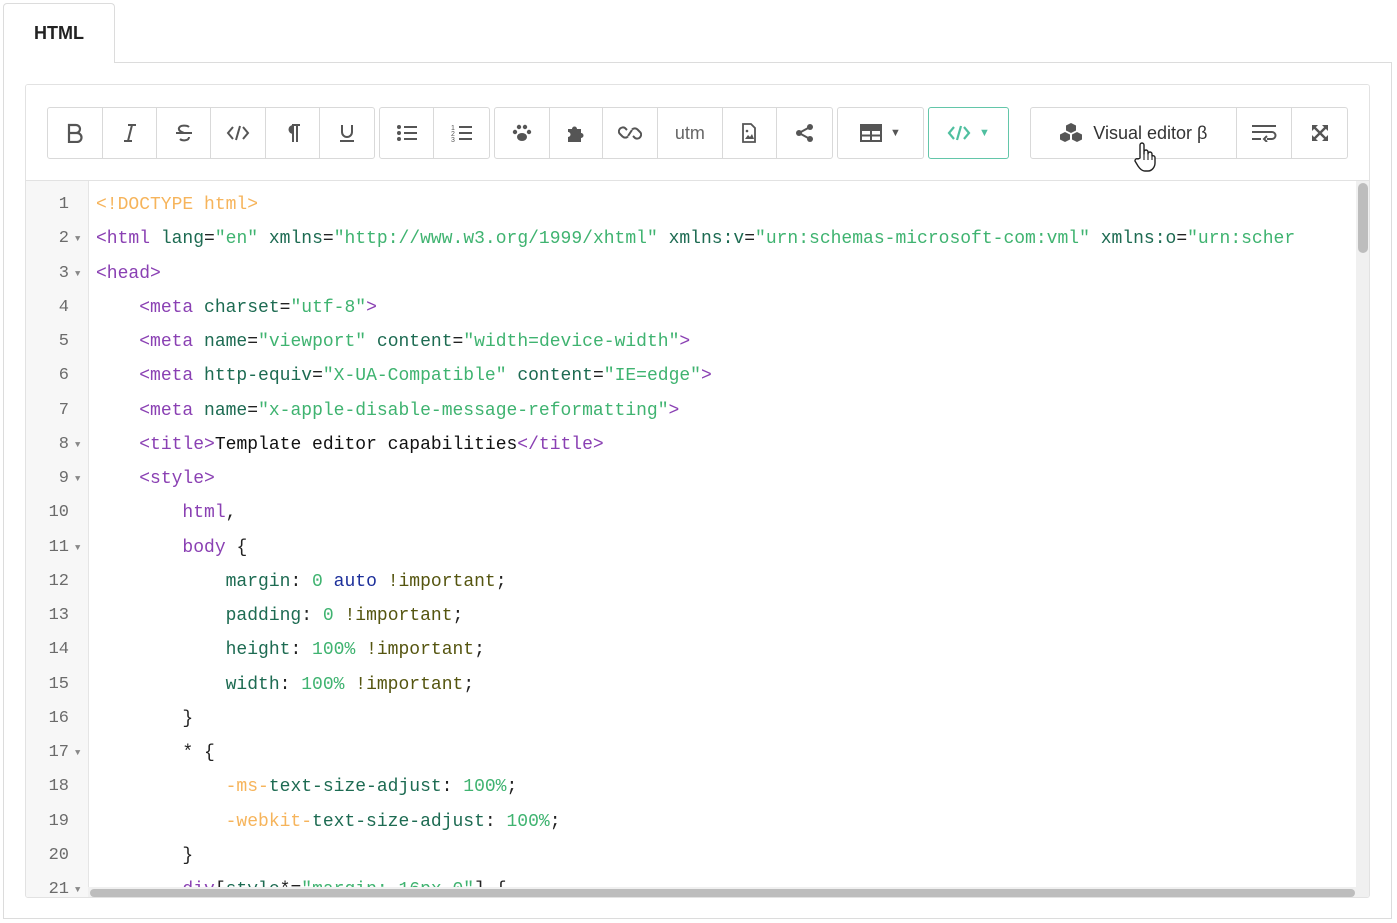 Image resolution: width=1397 pixels, height=923 pixels. Describe the element at coordinates (63, 410) in the screenshot. I see `line-number: 7` at that location.